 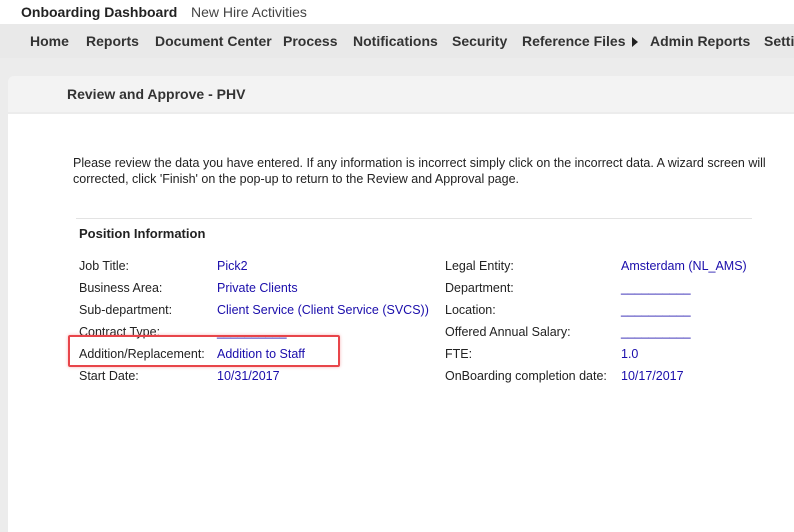 What do you see at coordinates (574, 41) in the screenshot?
I see `nav-reference-files-label: Reference Files` at bounding box center [574, 41].